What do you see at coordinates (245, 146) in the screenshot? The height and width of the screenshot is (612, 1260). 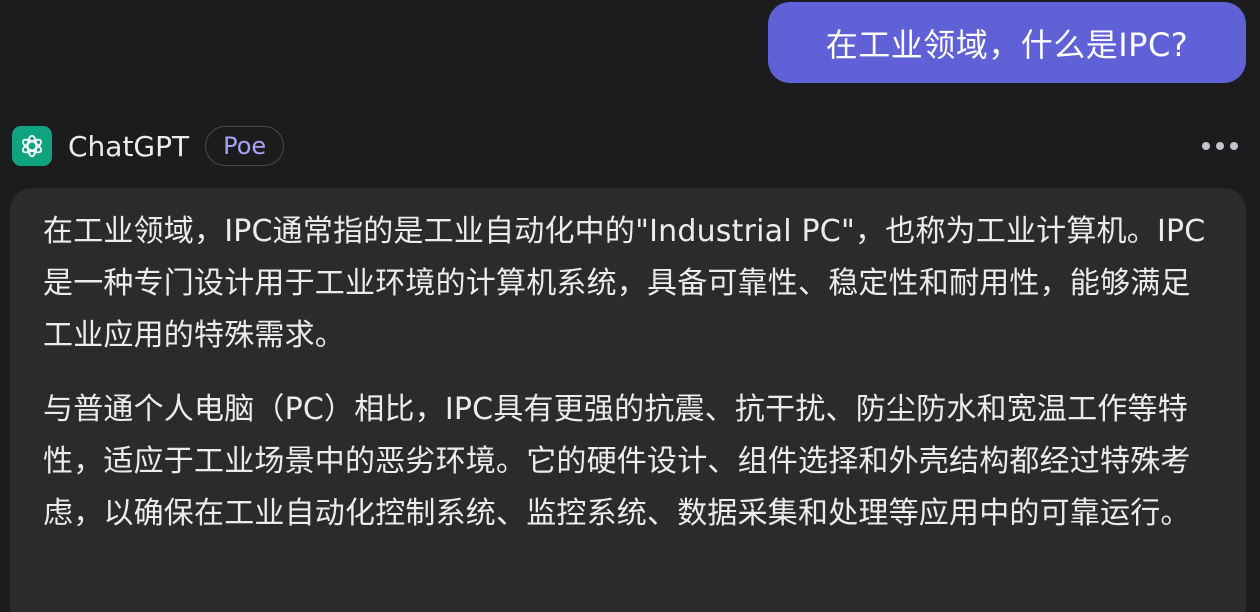 I see `bot-platform-badge: Poe` at bounding box center [245, 146].